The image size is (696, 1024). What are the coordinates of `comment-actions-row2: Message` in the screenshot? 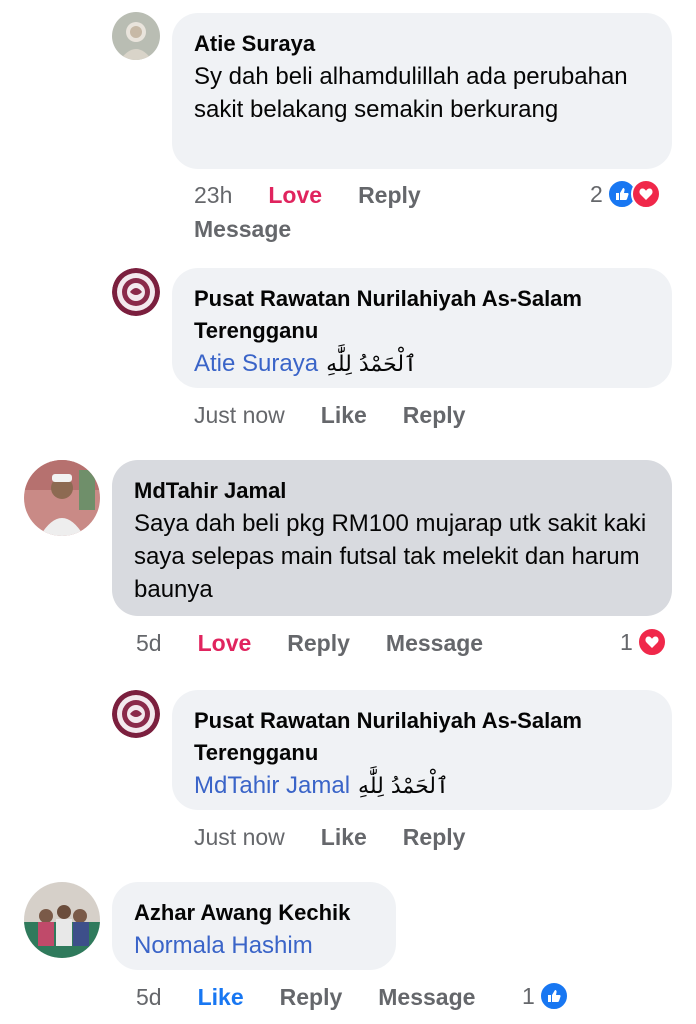 It's located at (260, 229).